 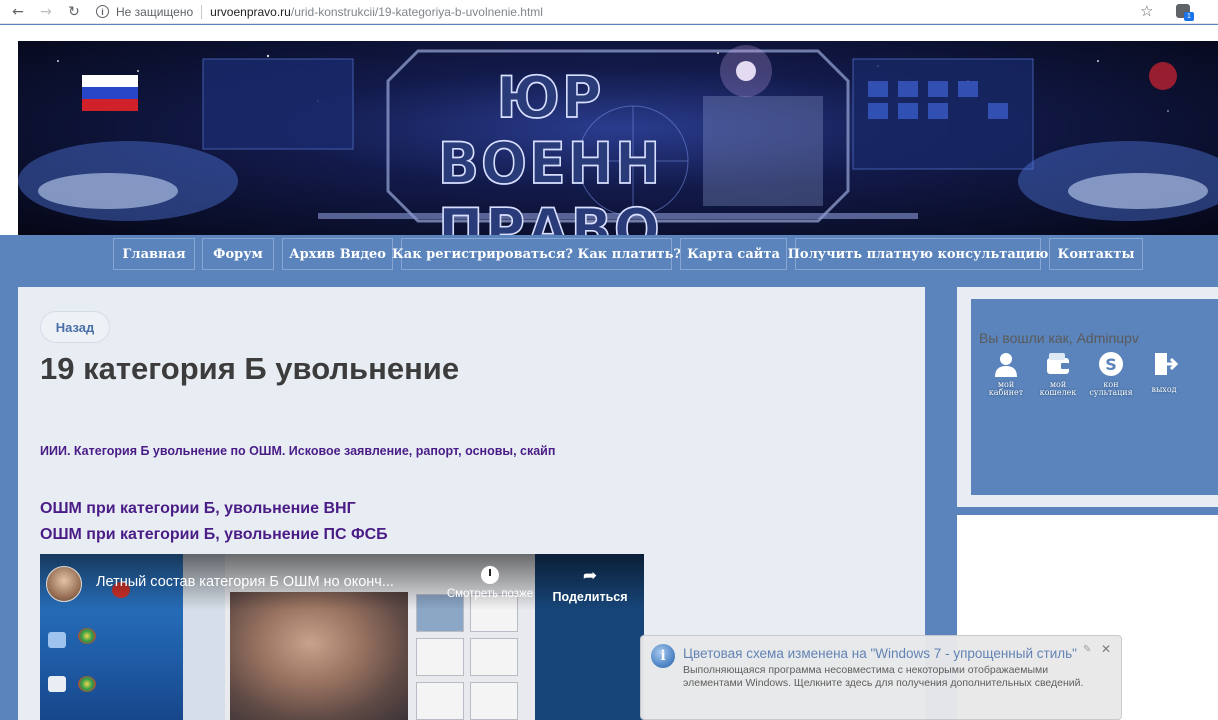 What do you see at coordinates (536, 254) in the screenshot?
I see `nav-item-registration: Как регистрироваться? Как платить?` at bounding box center [536, 254].